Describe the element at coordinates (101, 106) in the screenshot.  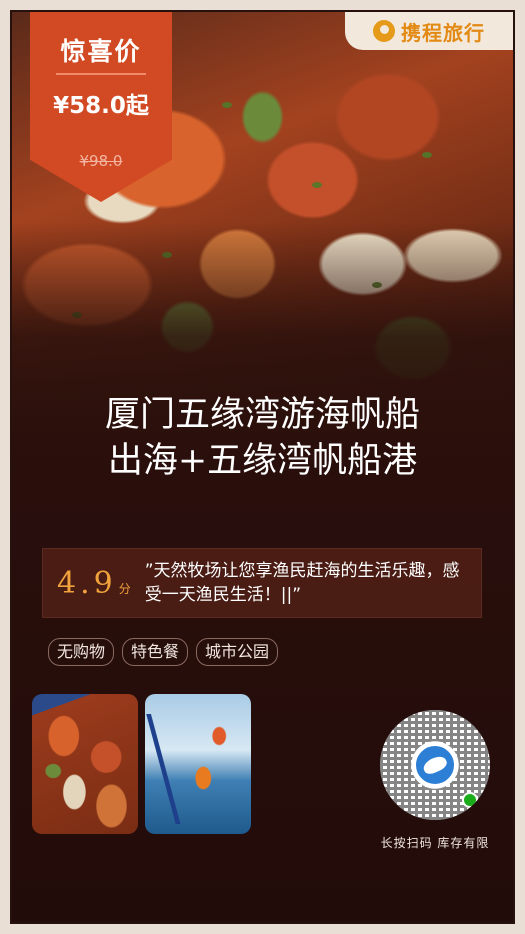
I see `badge-price: ¥58.0起` at that location.